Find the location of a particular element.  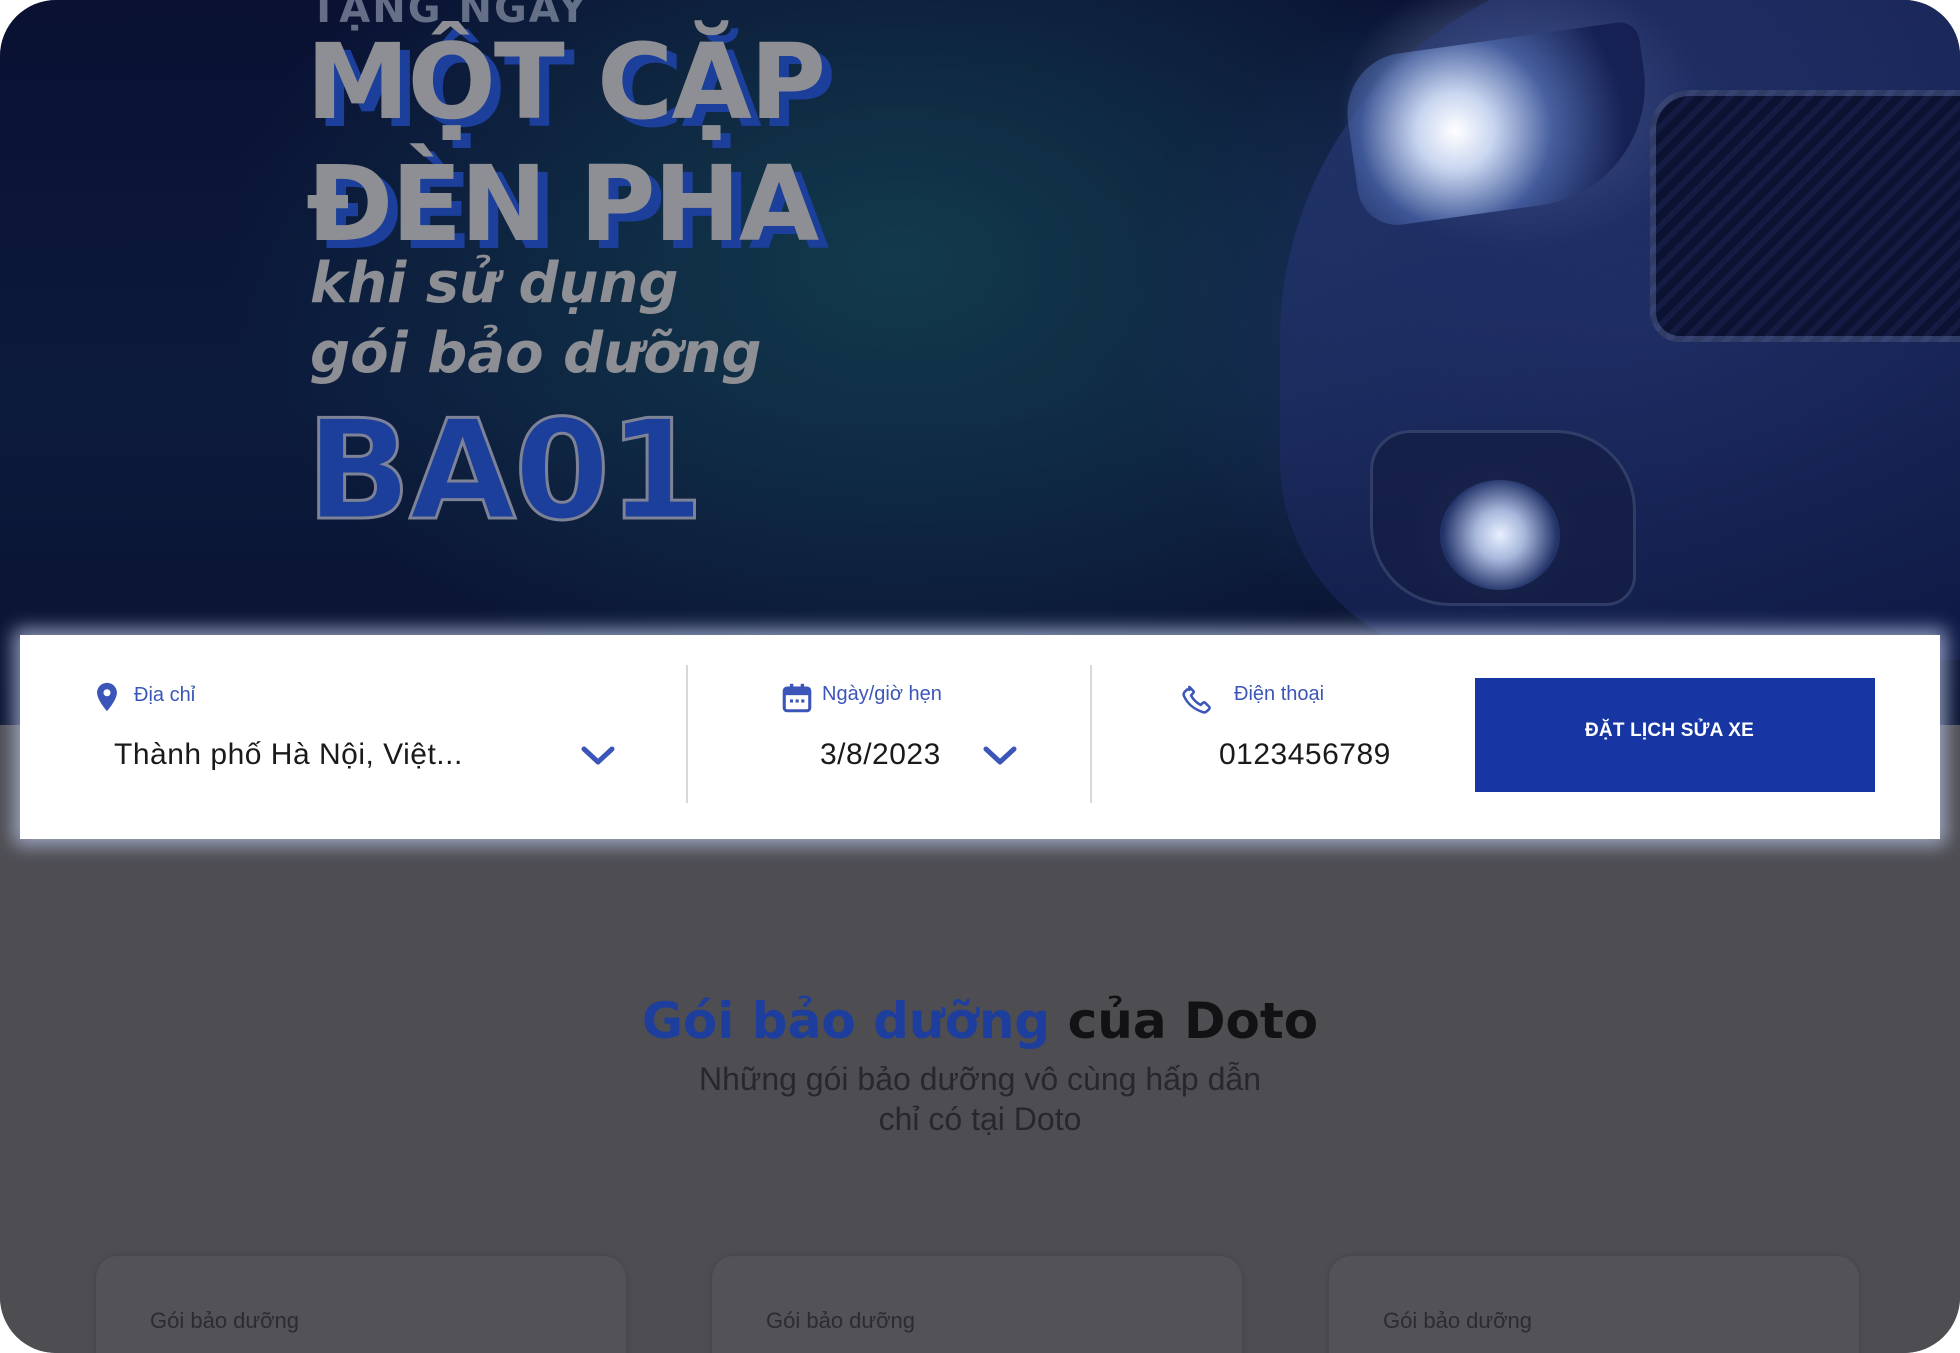

address-label: Địa chỉ is located at coordinates (165, 695).